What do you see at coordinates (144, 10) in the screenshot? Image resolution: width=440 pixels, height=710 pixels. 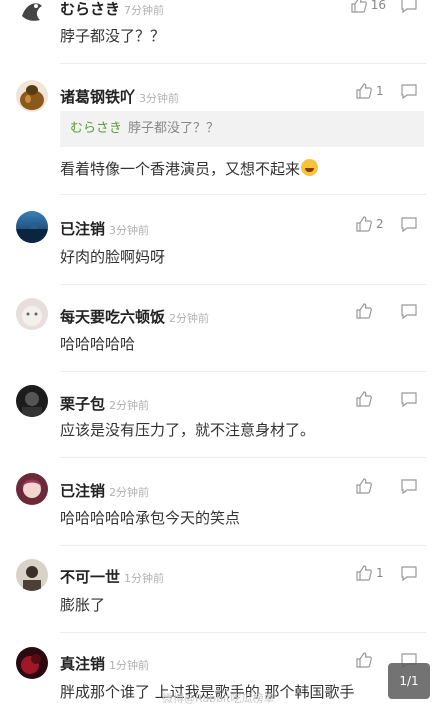 I see `timestamp: 7分钟前` at bounding box center [144, 10].